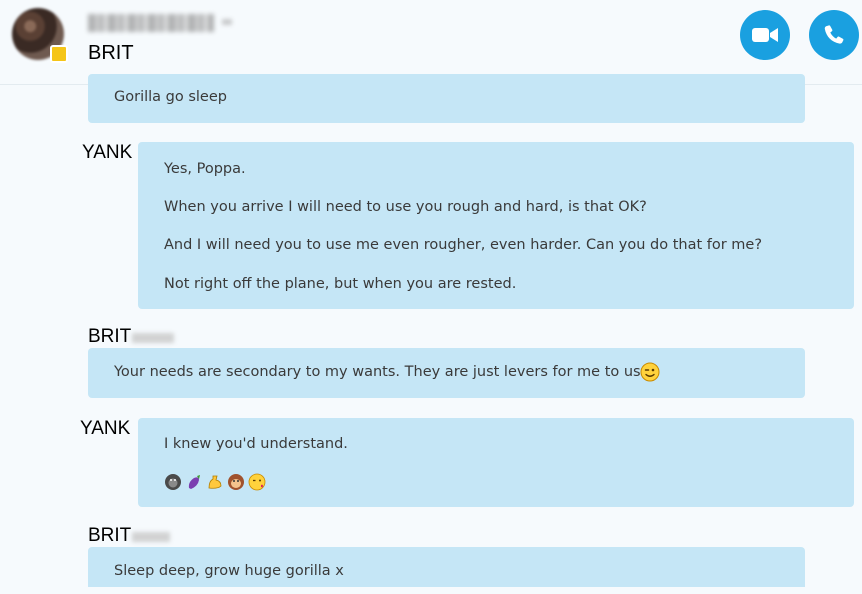 The height and width of the screenshot is (594, 862). What do you see at coordinates (111, 53) in the screenshot?
I see `contact-subtitle: BRIT` at bounding box center [111, 53].